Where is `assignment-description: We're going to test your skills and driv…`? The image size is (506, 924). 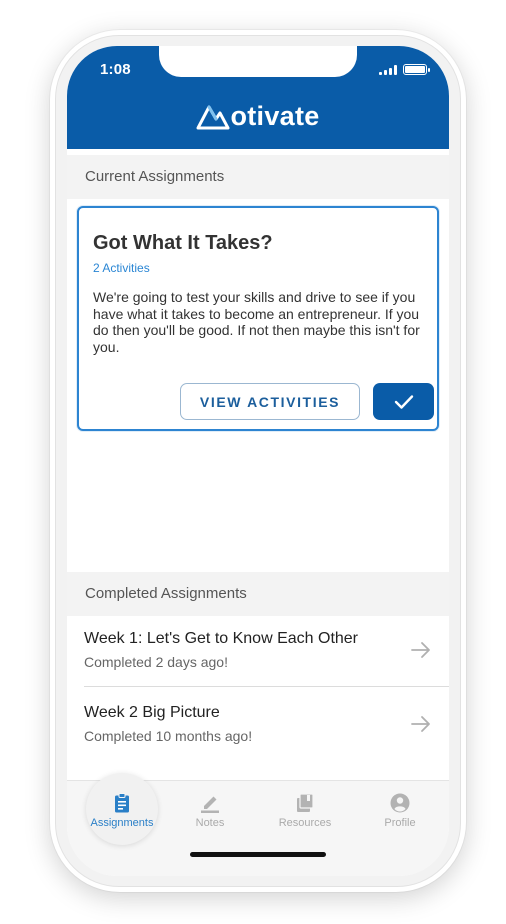 assignment-description: We're going to test your skills and driv… is located at coordinates (256, 322).